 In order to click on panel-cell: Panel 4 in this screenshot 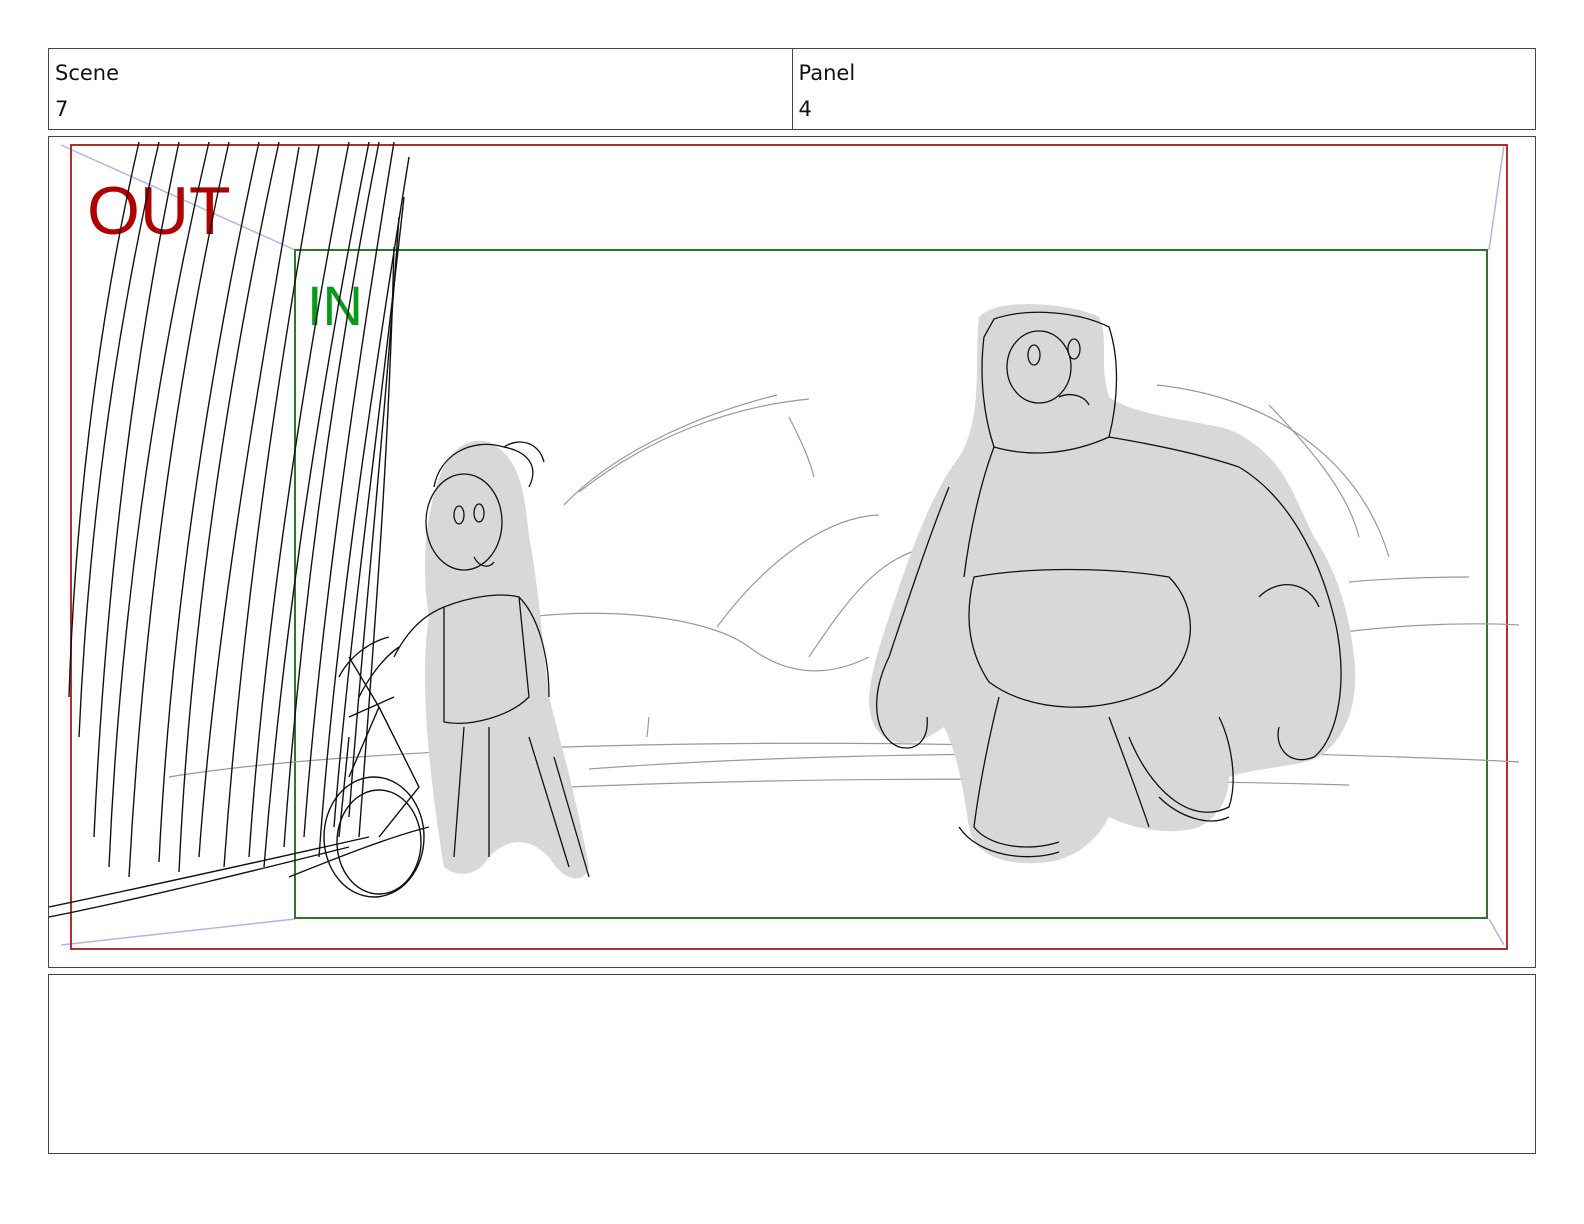, I will do `click(1163, 89)`.